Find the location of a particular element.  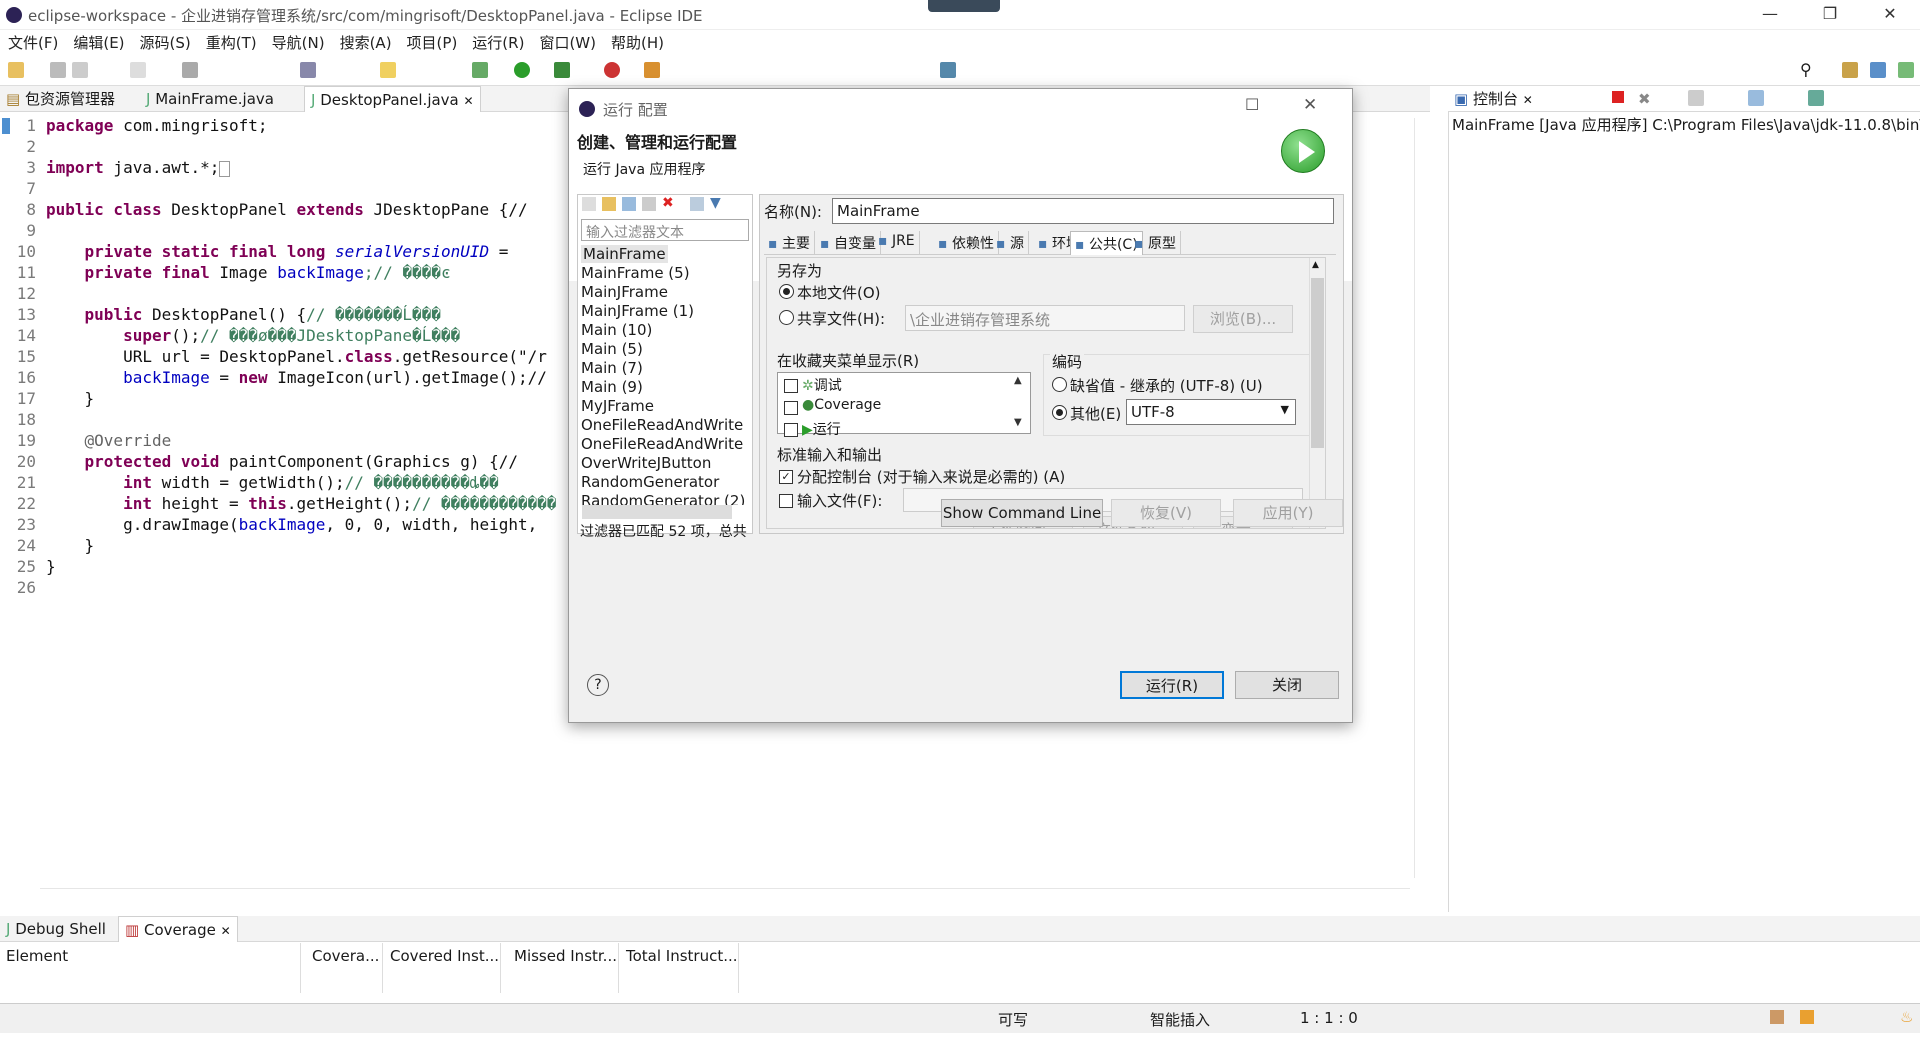

config-item: RandomGenerator (2) is located at coordinates (663, 498).